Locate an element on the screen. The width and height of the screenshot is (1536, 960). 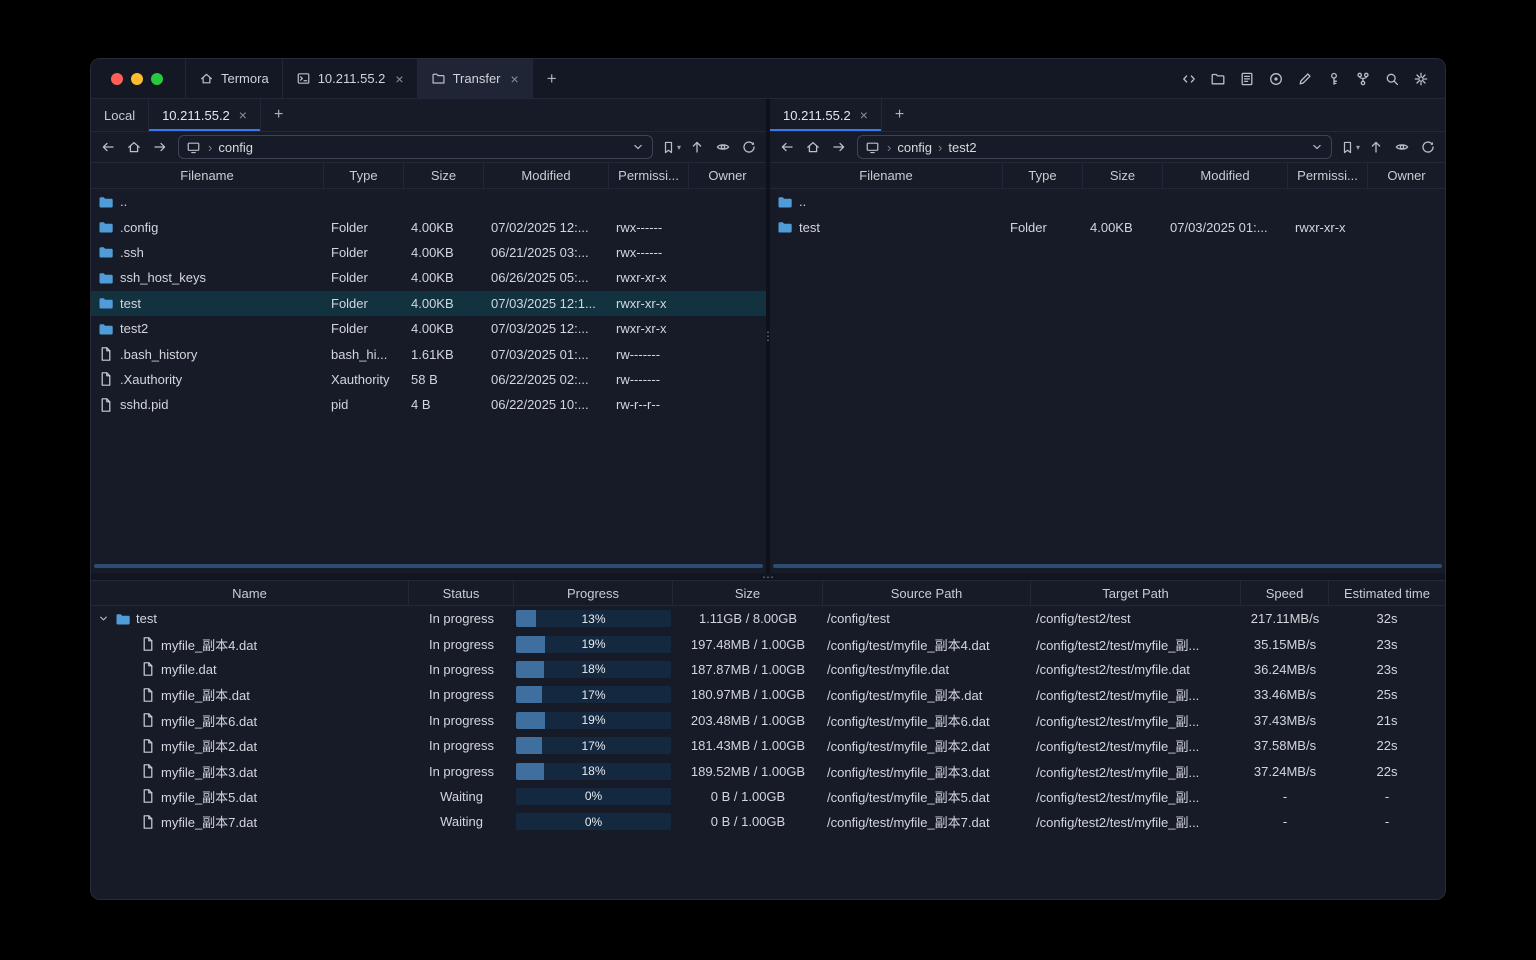
settings-button is located at coordinates (1421, 79).